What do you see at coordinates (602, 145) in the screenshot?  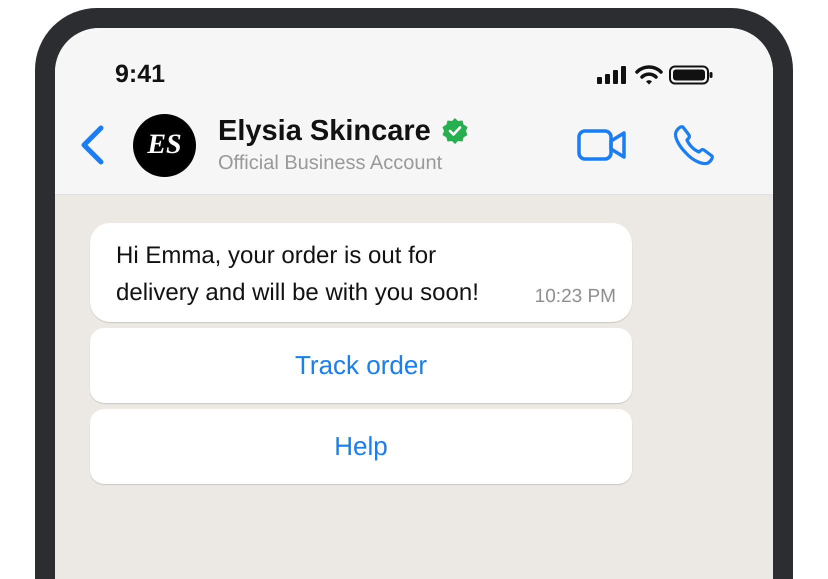 I see `video-call-icon` at bounding box center [602, 145].